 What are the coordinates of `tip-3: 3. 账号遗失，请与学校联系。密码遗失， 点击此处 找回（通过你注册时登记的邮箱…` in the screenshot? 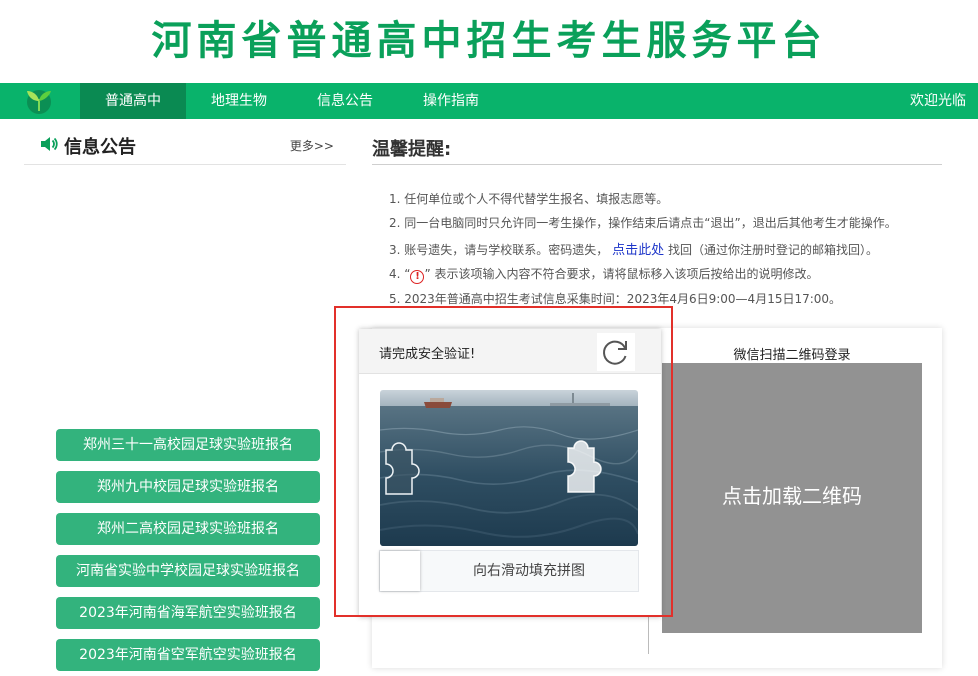 It's located at (633, 248).